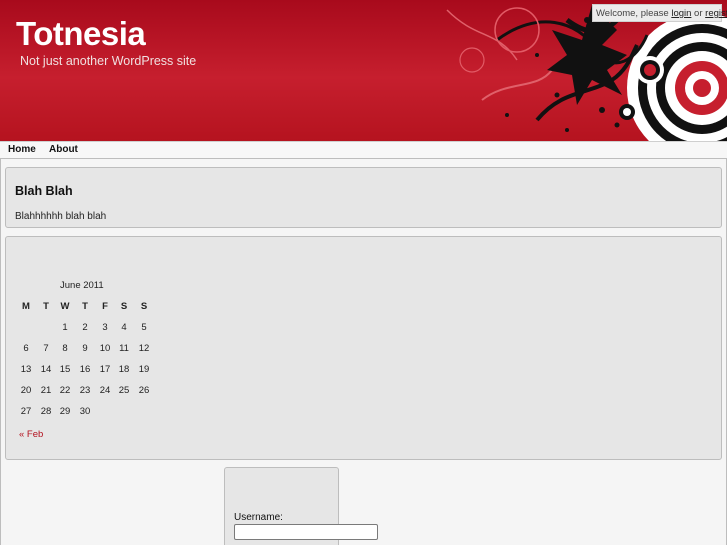 The image size is (727, 545). I want to click on calendar-day: 12, so click(144, 348).